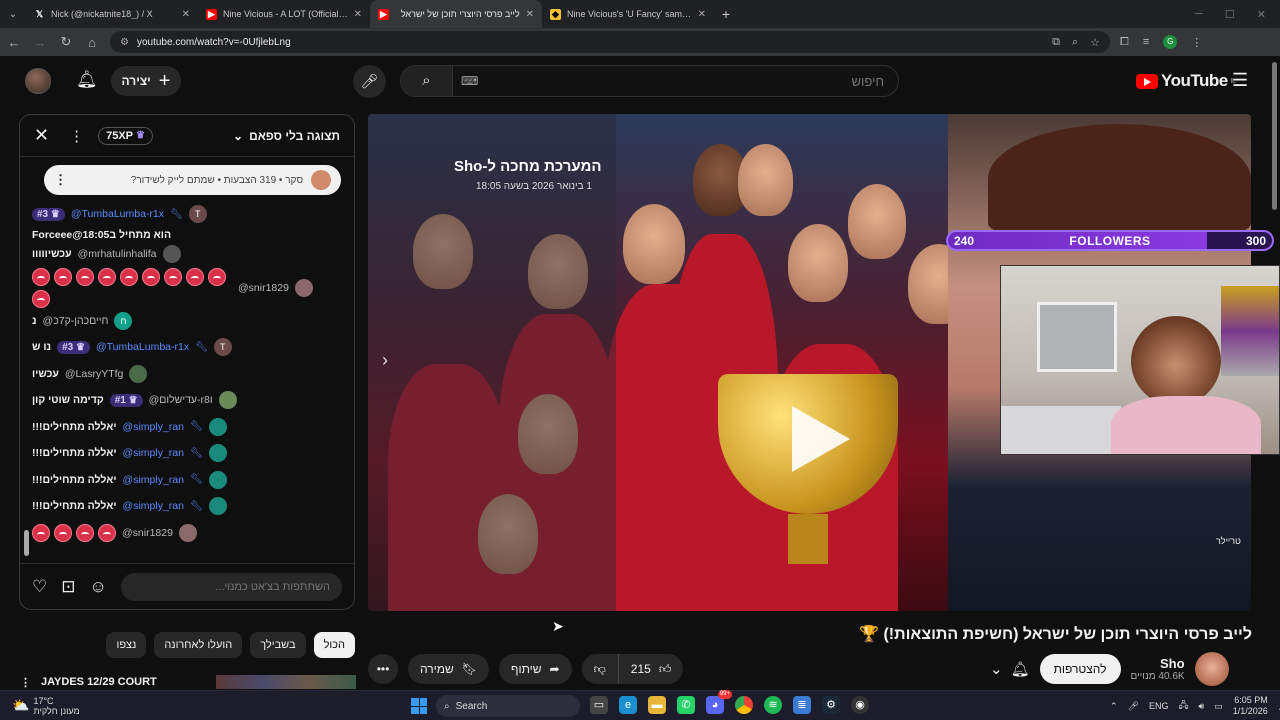 The width and height of the screenshot is (1280, 720). Describe the element at coordinates (1199, 14) in the screenshot. I see `minimize-icon: ─` at that location.